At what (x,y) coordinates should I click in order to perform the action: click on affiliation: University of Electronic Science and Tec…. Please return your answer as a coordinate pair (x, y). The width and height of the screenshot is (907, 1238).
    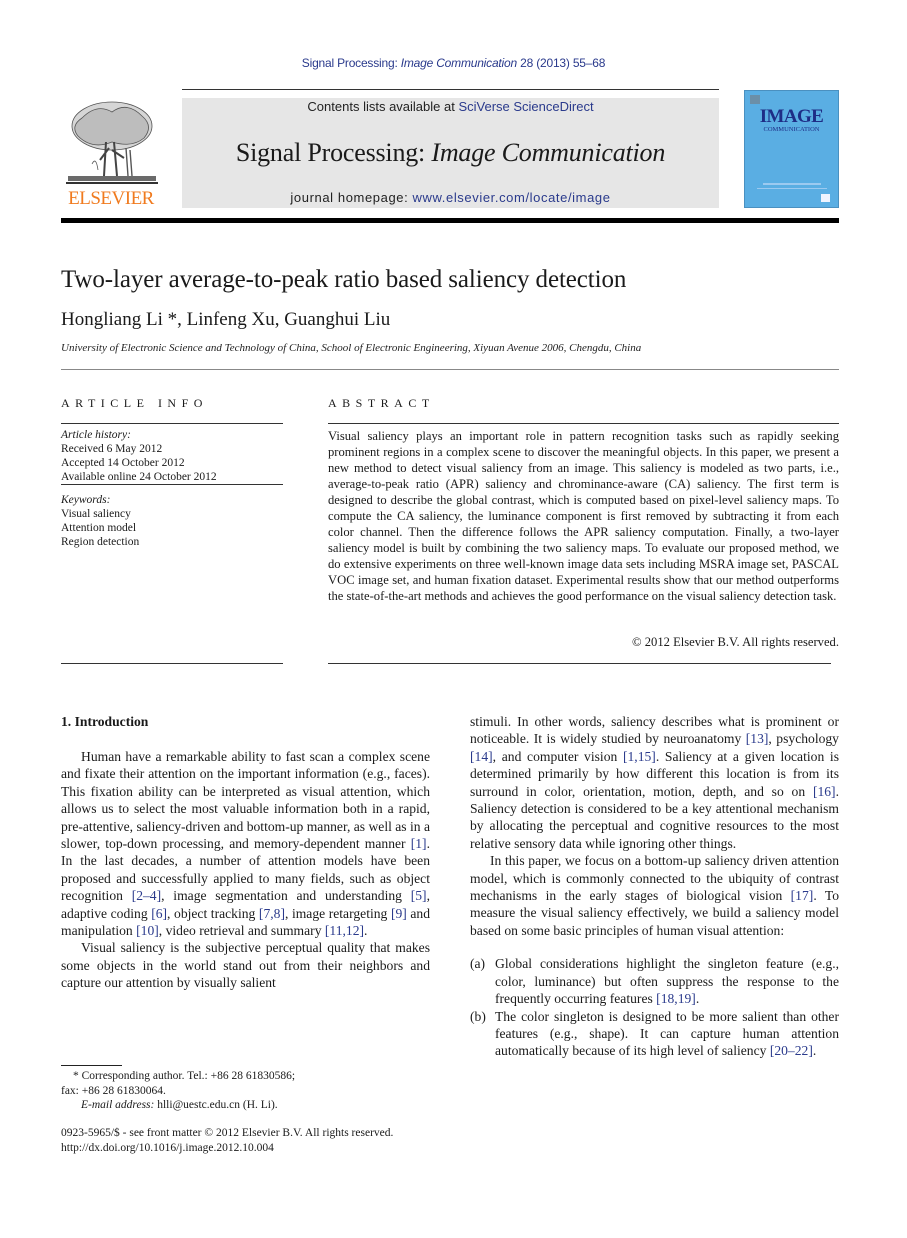
    Looking at the image, I should click on (351, 348).